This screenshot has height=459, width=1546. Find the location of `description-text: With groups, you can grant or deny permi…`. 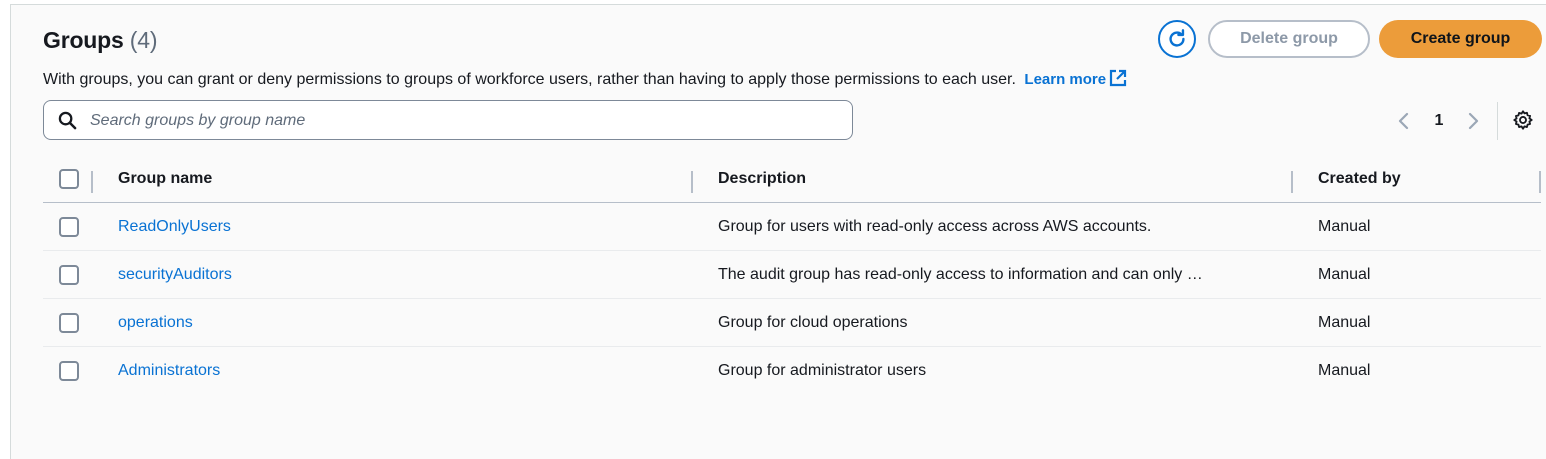

description-text: With groups, you can grant or deny permi… is located at coordinates (529, 79).